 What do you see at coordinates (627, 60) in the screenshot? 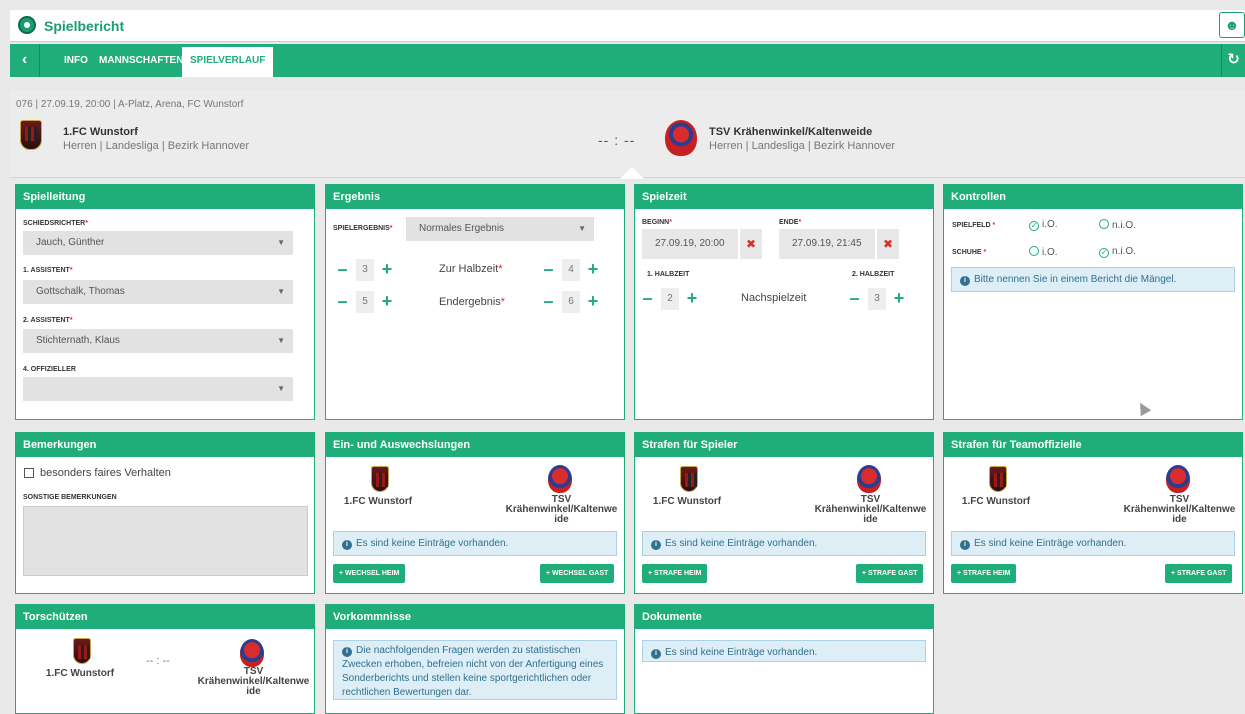
I see `tab-bar: ‹ INFO MANNSCHAFTEN SPIELVERLAUF ↻` at bounding box center [627, 60].